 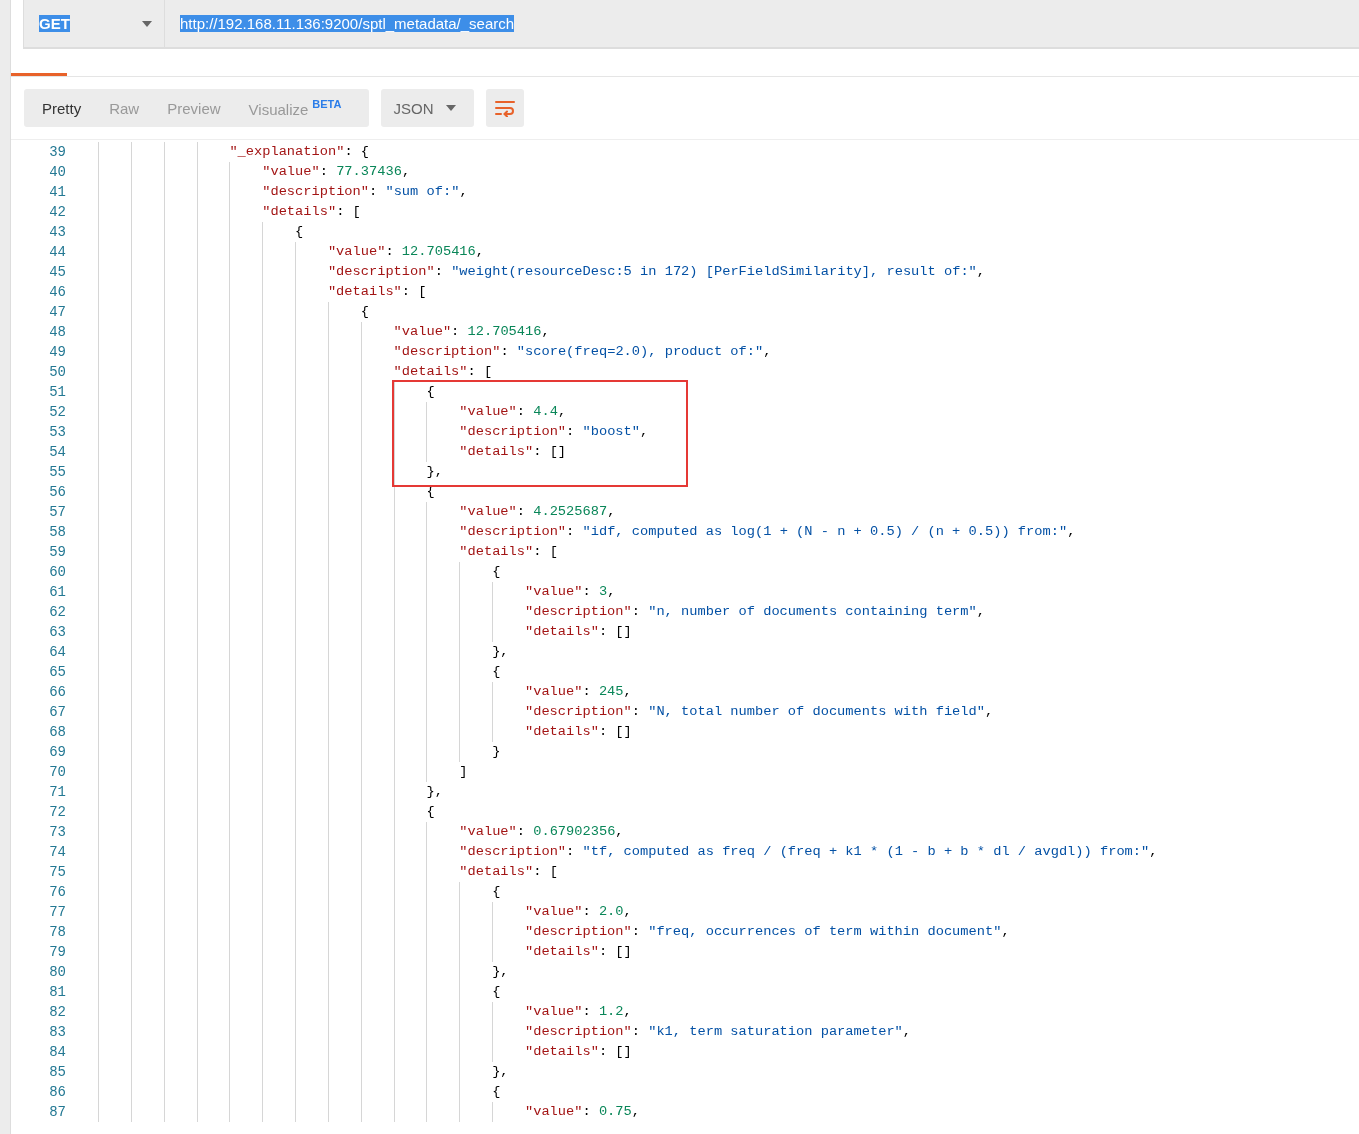 I want to click on wrap-lines-button, so click(x=505, y=108).